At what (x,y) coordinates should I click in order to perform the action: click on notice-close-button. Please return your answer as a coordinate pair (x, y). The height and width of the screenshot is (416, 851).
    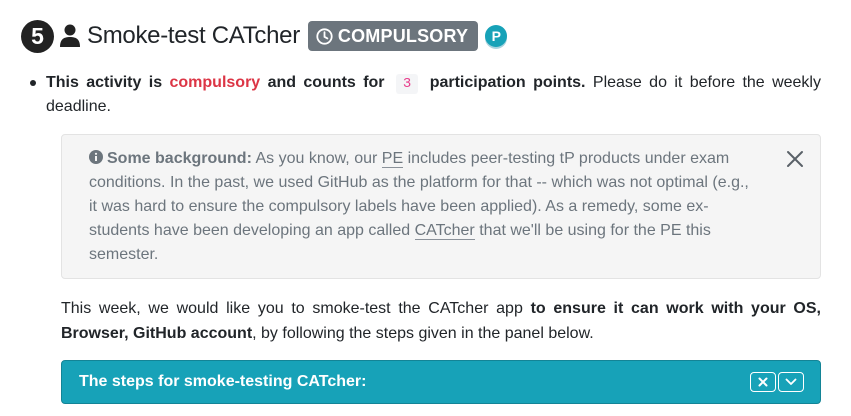
    Looking at the image, I should click on (795, 159).